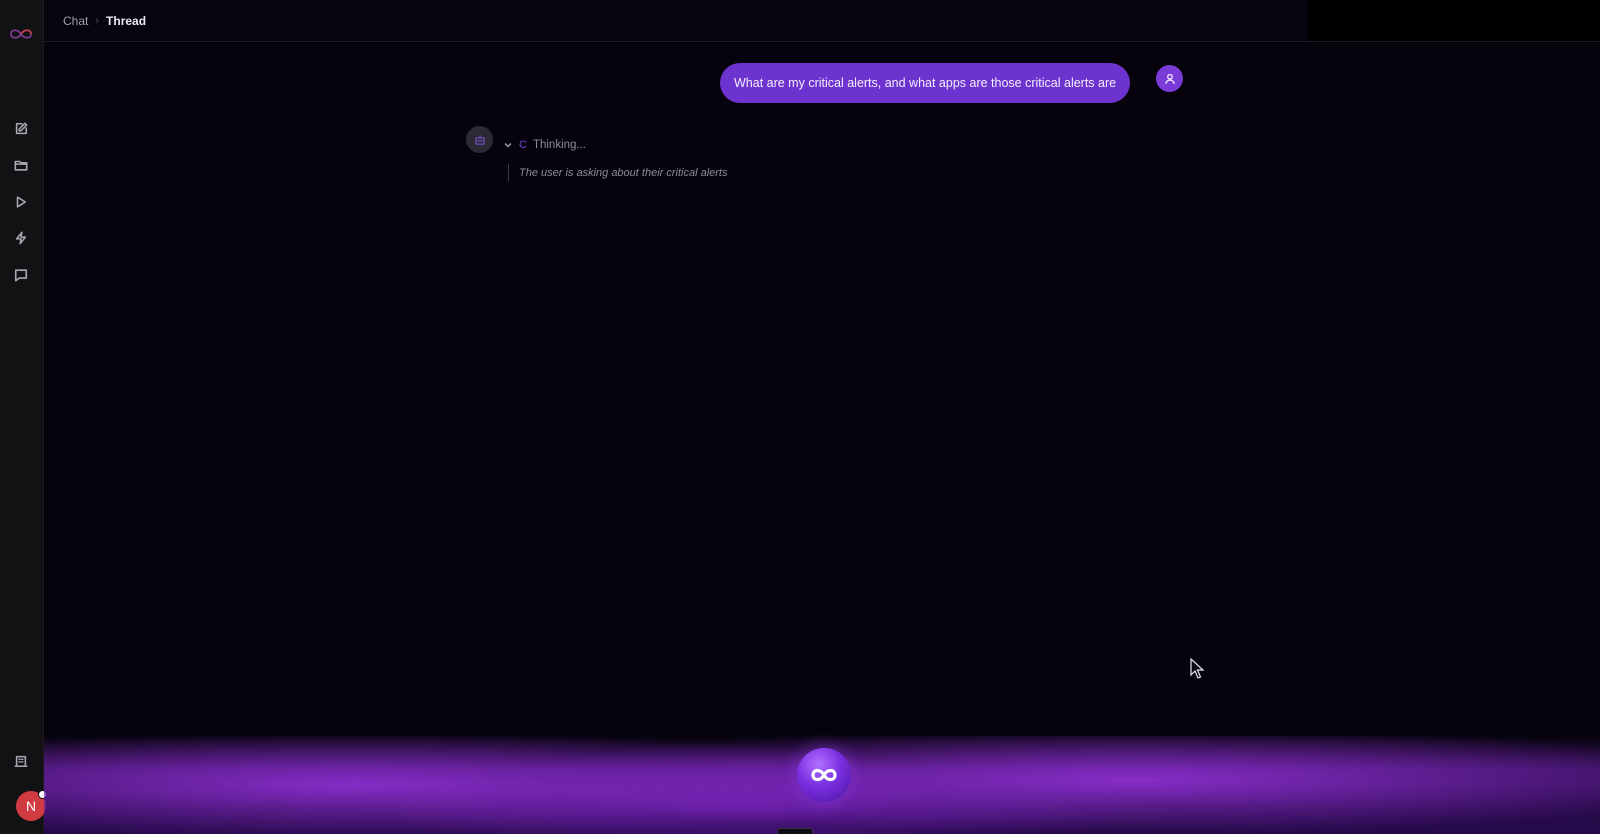 This screenshot has height=834, width=1600. I want to click on mouse-cursor-icon, so click(1197, 668).